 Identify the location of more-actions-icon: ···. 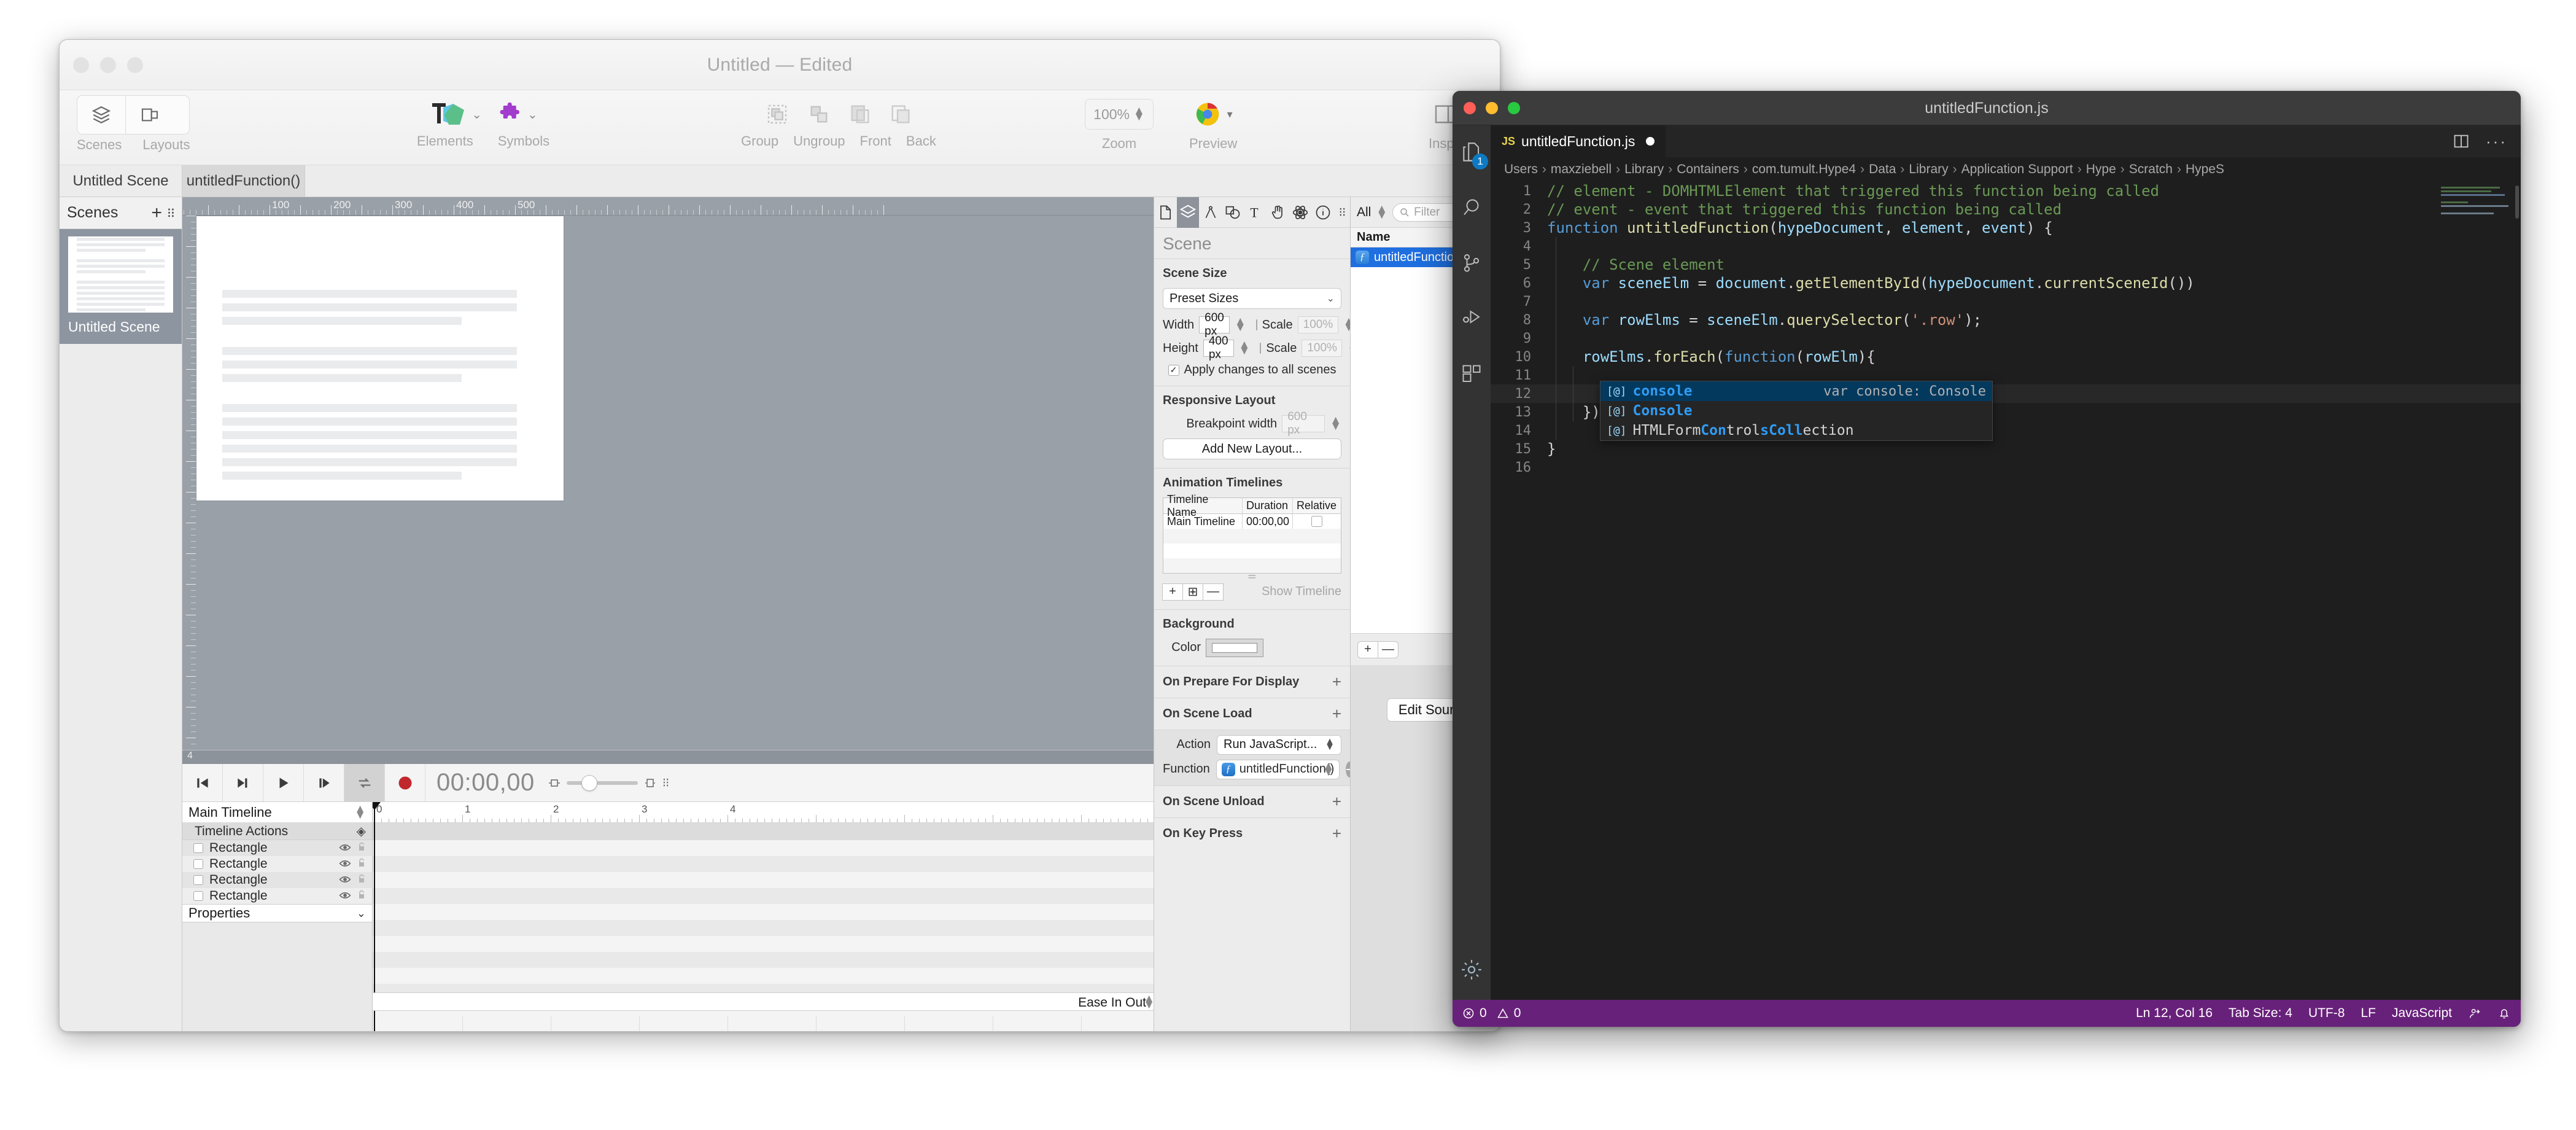
(2496, 141).